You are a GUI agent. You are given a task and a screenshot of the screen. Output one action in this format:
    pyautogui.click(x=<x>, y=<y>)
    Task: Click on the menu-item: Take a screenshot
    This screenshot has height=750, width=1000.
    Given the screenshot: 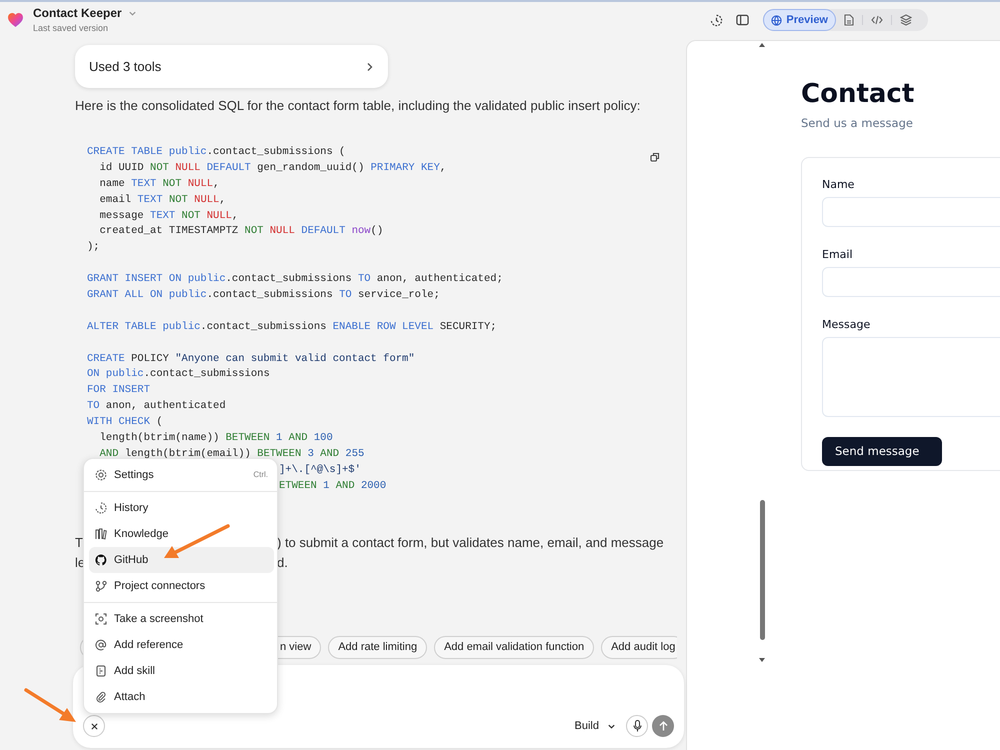 What is the action you would take?
    pyautogui.click(x=181, y=619)
    